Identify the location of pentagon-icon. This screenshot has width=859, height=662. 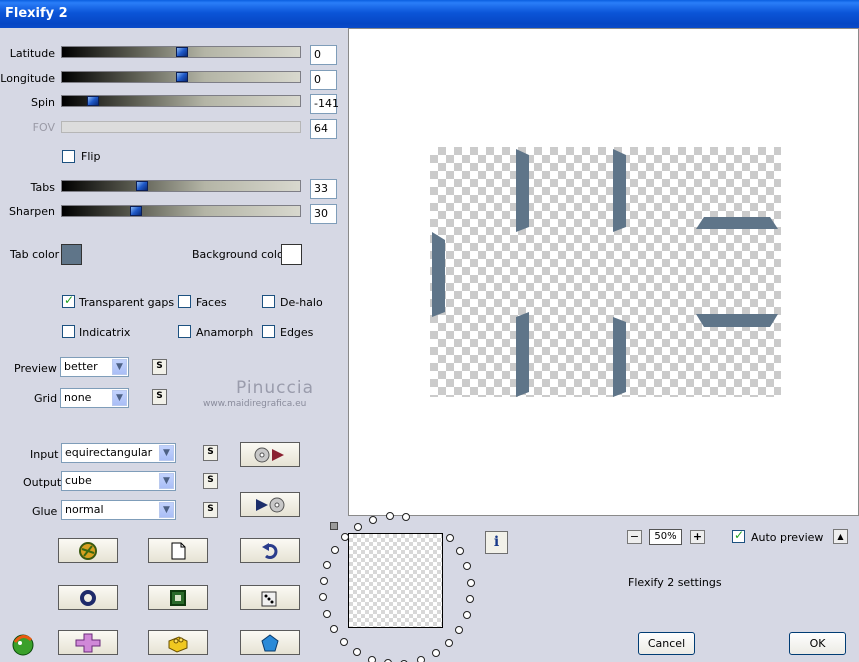
(270, 642).